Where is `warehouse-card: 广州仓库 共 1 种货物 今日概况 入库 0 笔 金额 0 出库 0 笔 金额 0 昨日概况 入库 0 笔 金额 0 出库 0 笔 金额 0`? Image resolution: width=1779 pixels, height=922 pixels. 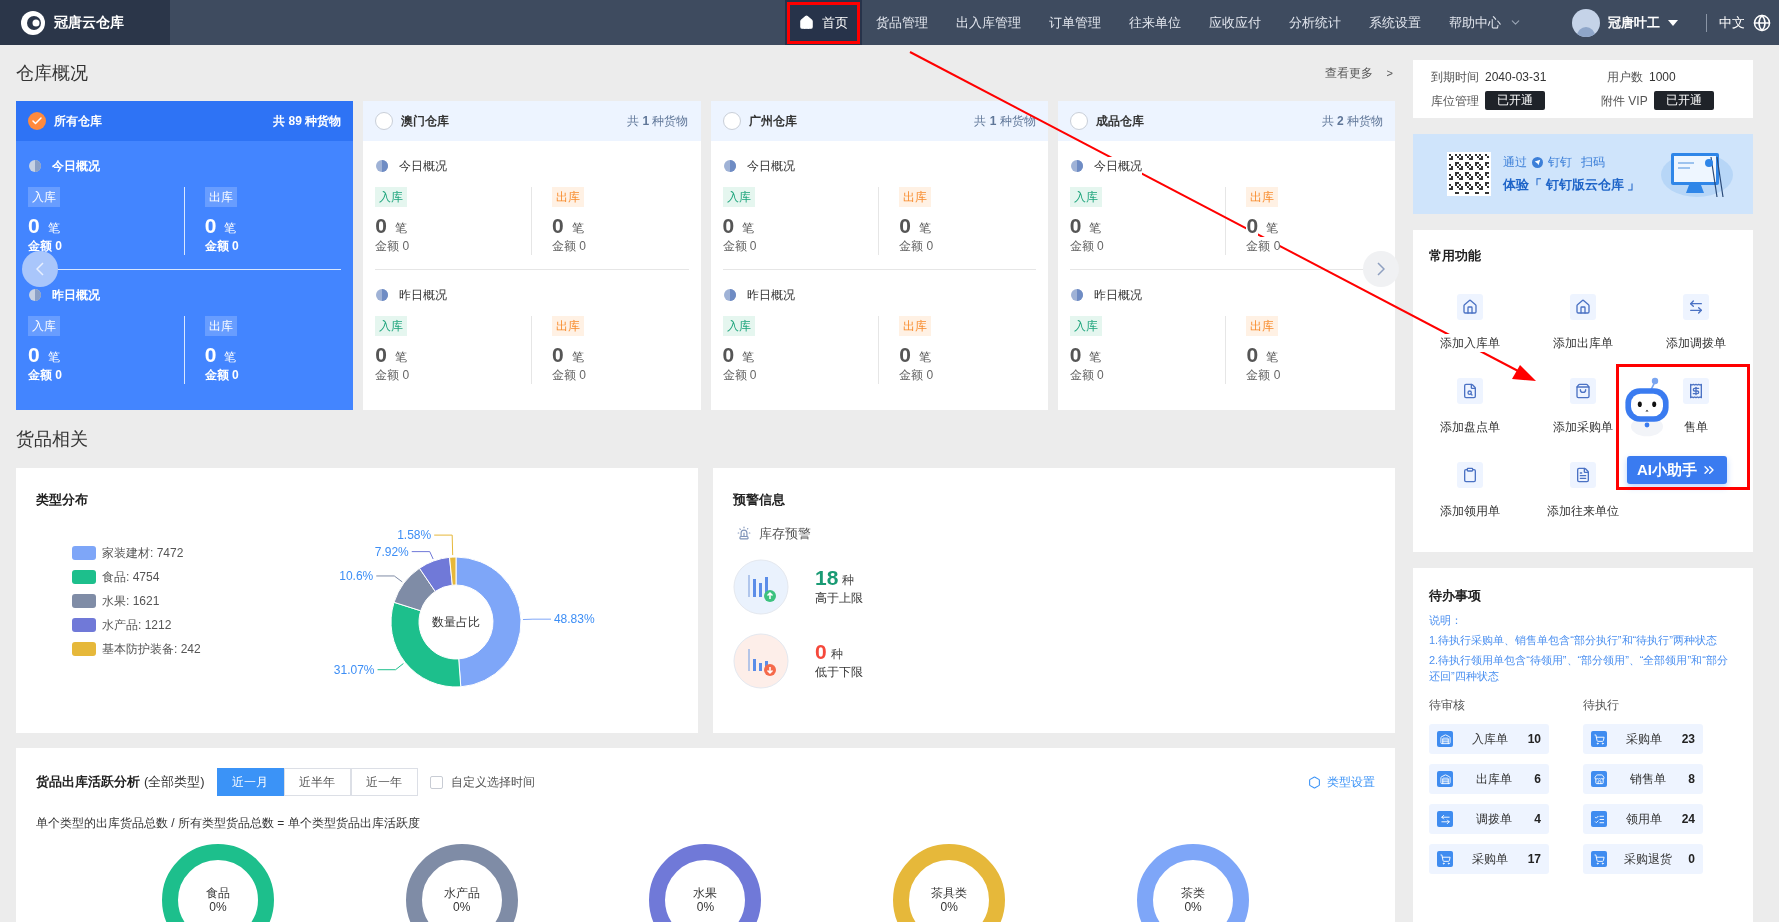 warehouse-card: 广州仓库 共 1 种货物 今日概况 入库 0 笔 金额 0 出库 0 笔 金额 0 昨日概况 入库 0 笔 金额 0 出库 0 笔 金额 0 is located at coordinates (879, 255).